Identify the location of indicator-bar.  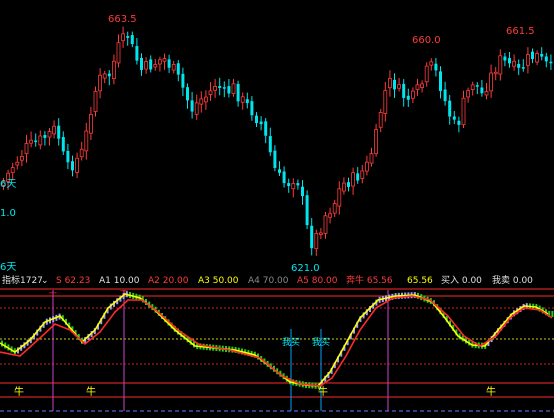
(552, 314).